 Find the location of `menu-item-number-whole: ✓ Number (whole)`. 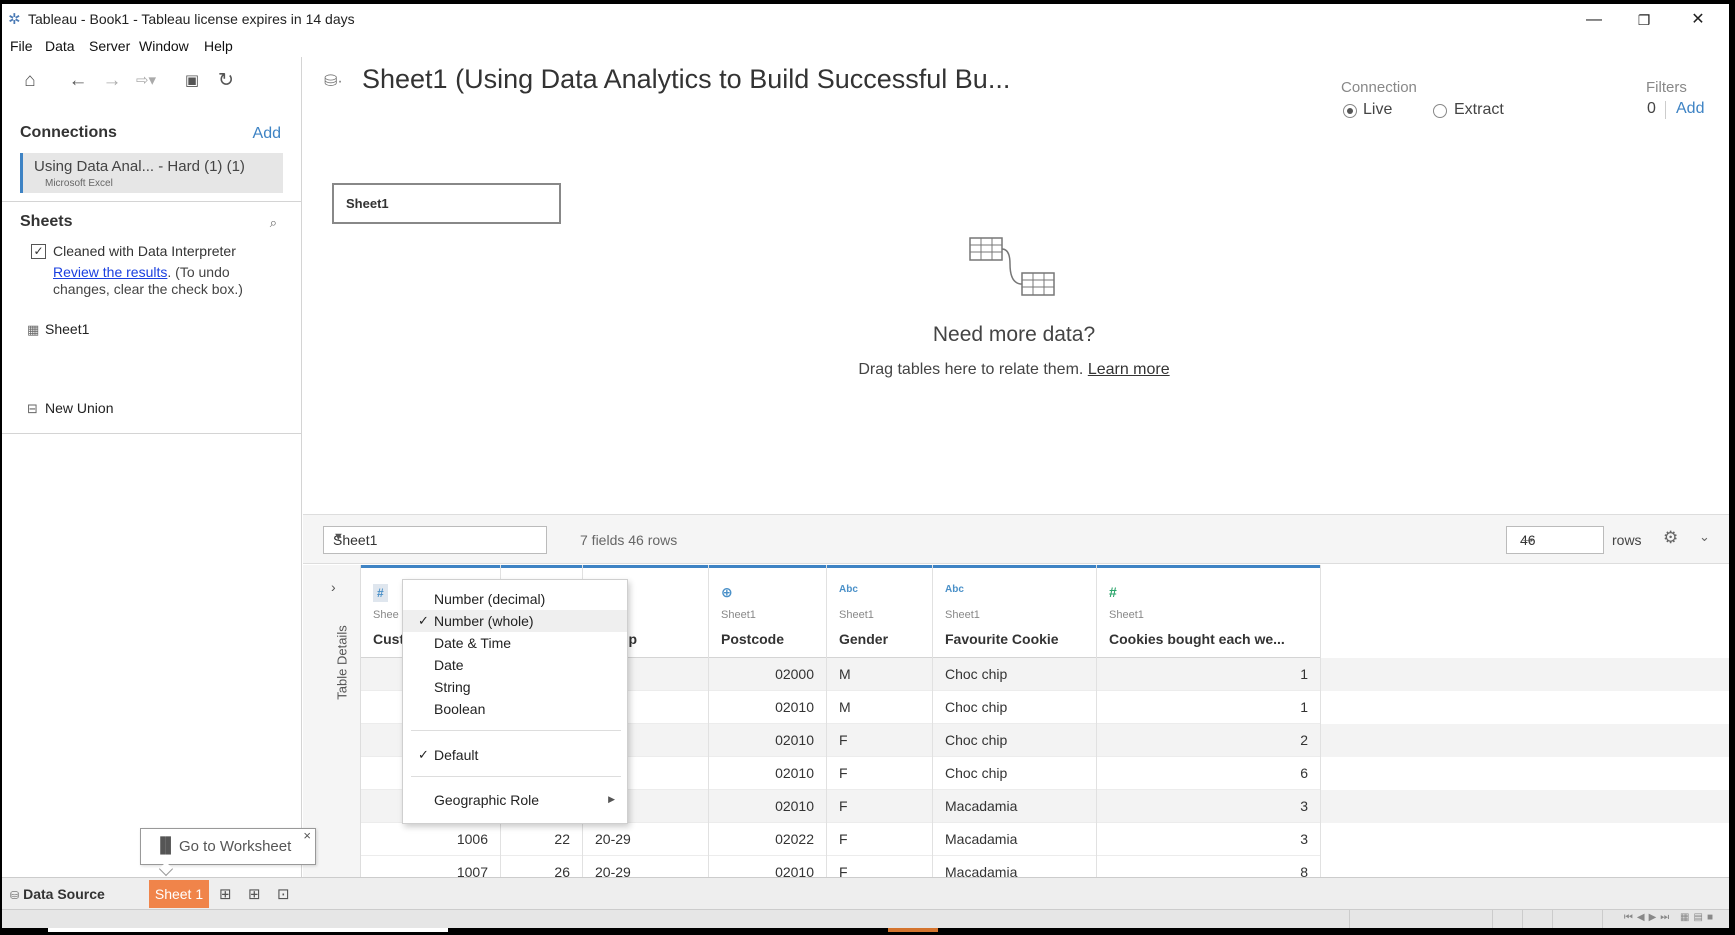

menu-item-number-whole: ✓ Number (whole) is located at coordinates (515, 621).